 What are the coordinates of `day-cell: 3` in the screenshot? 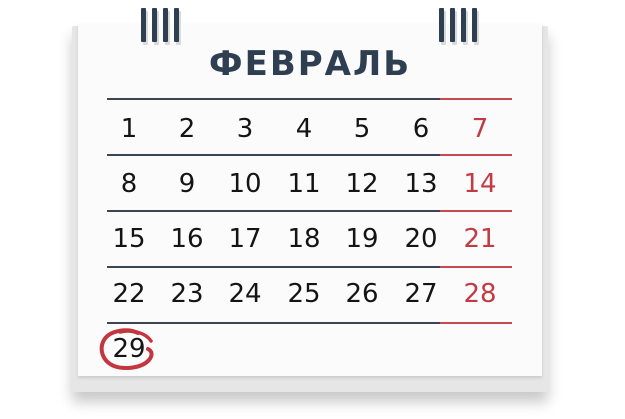 It's located at (245, 129).